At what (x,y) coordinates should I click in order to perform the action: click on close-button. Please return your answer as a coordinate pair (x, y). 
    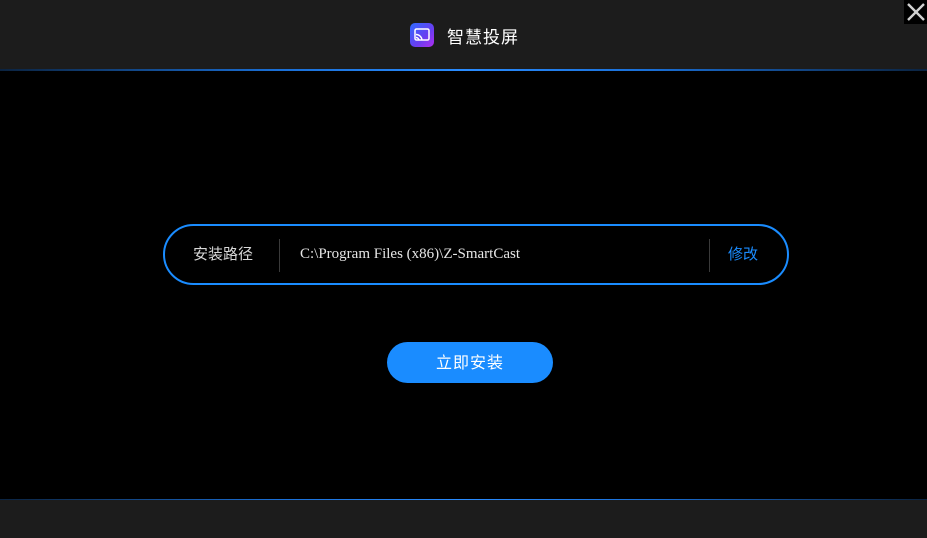
    Looking at the image, I should click on (915, 12).